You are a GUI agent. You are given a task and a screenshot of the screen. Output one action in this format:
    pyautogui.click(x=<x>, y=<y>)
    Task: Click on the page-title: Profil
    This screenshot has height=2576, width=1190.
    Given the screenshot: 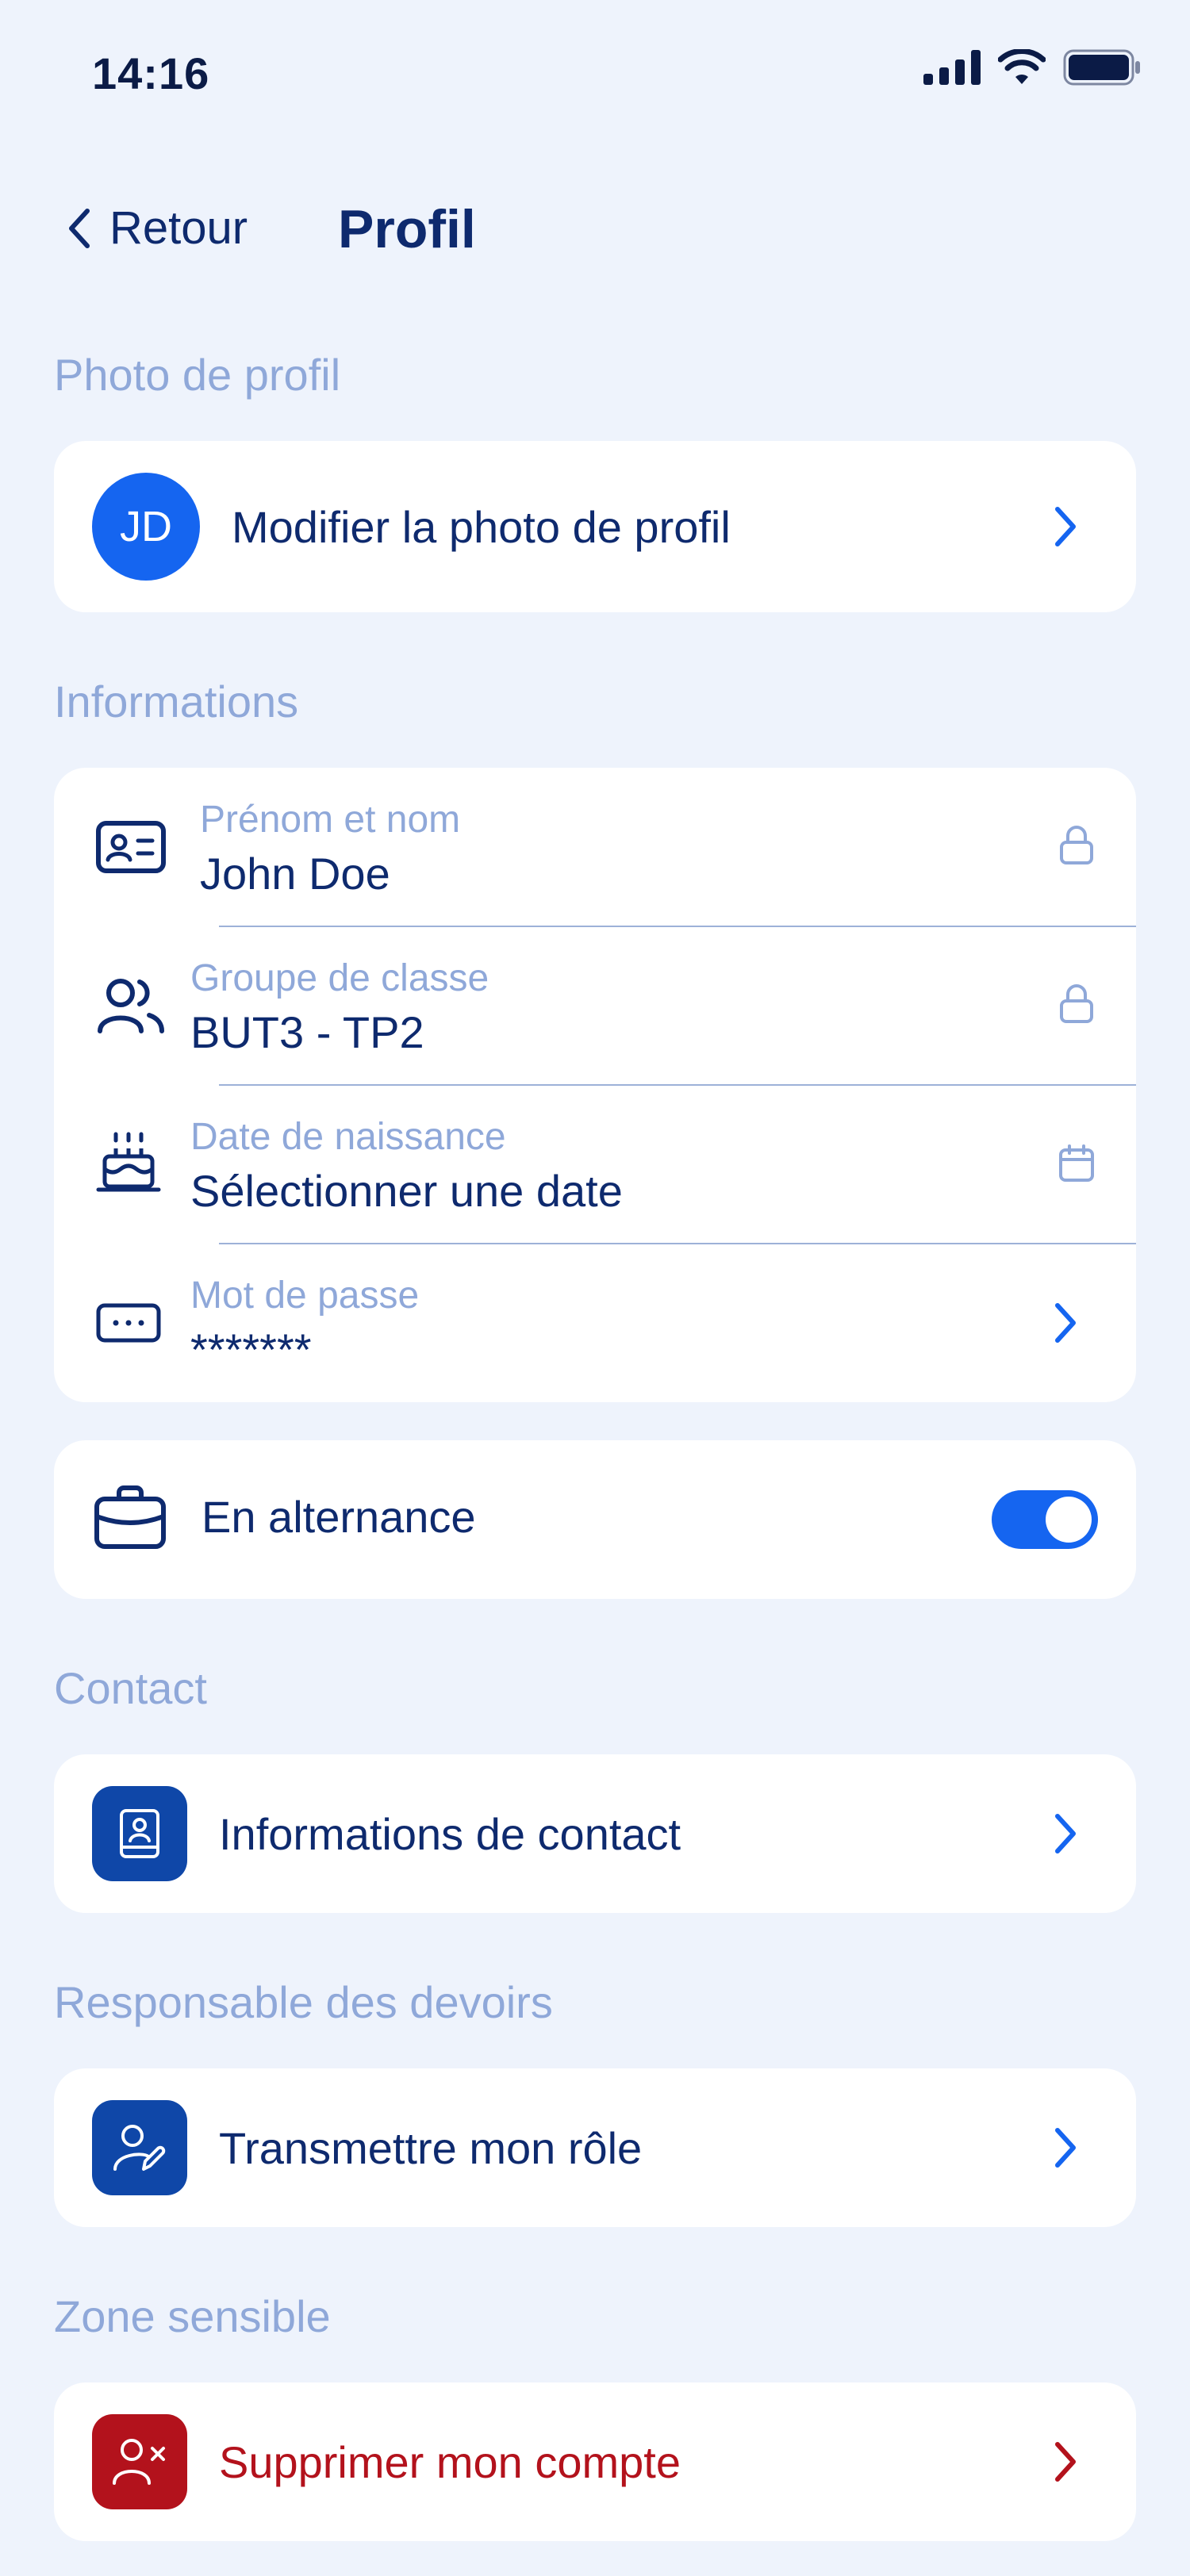 What is the action you would take?
    pyautogui.click(x=407, y=229)
    